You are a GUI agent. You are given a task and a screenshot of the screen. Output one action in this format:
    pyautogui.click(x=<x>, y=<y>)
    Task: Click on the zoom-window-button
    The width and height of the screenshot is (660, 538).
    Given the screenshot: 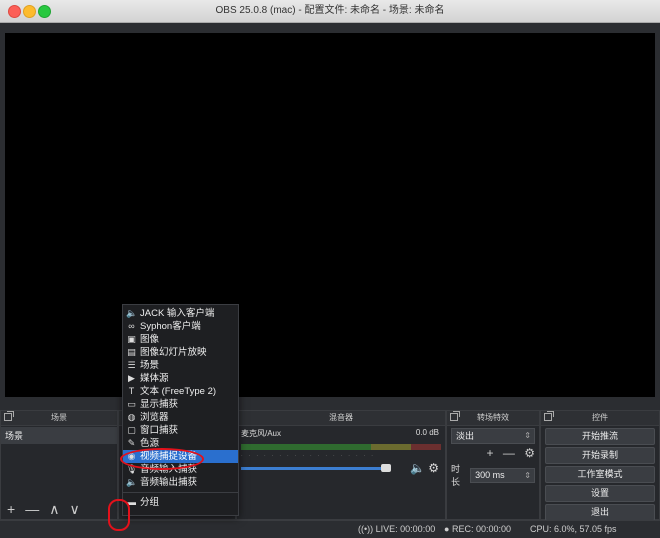 What is the action you would take?
    pyautogui.click(x=44, y=11)
    